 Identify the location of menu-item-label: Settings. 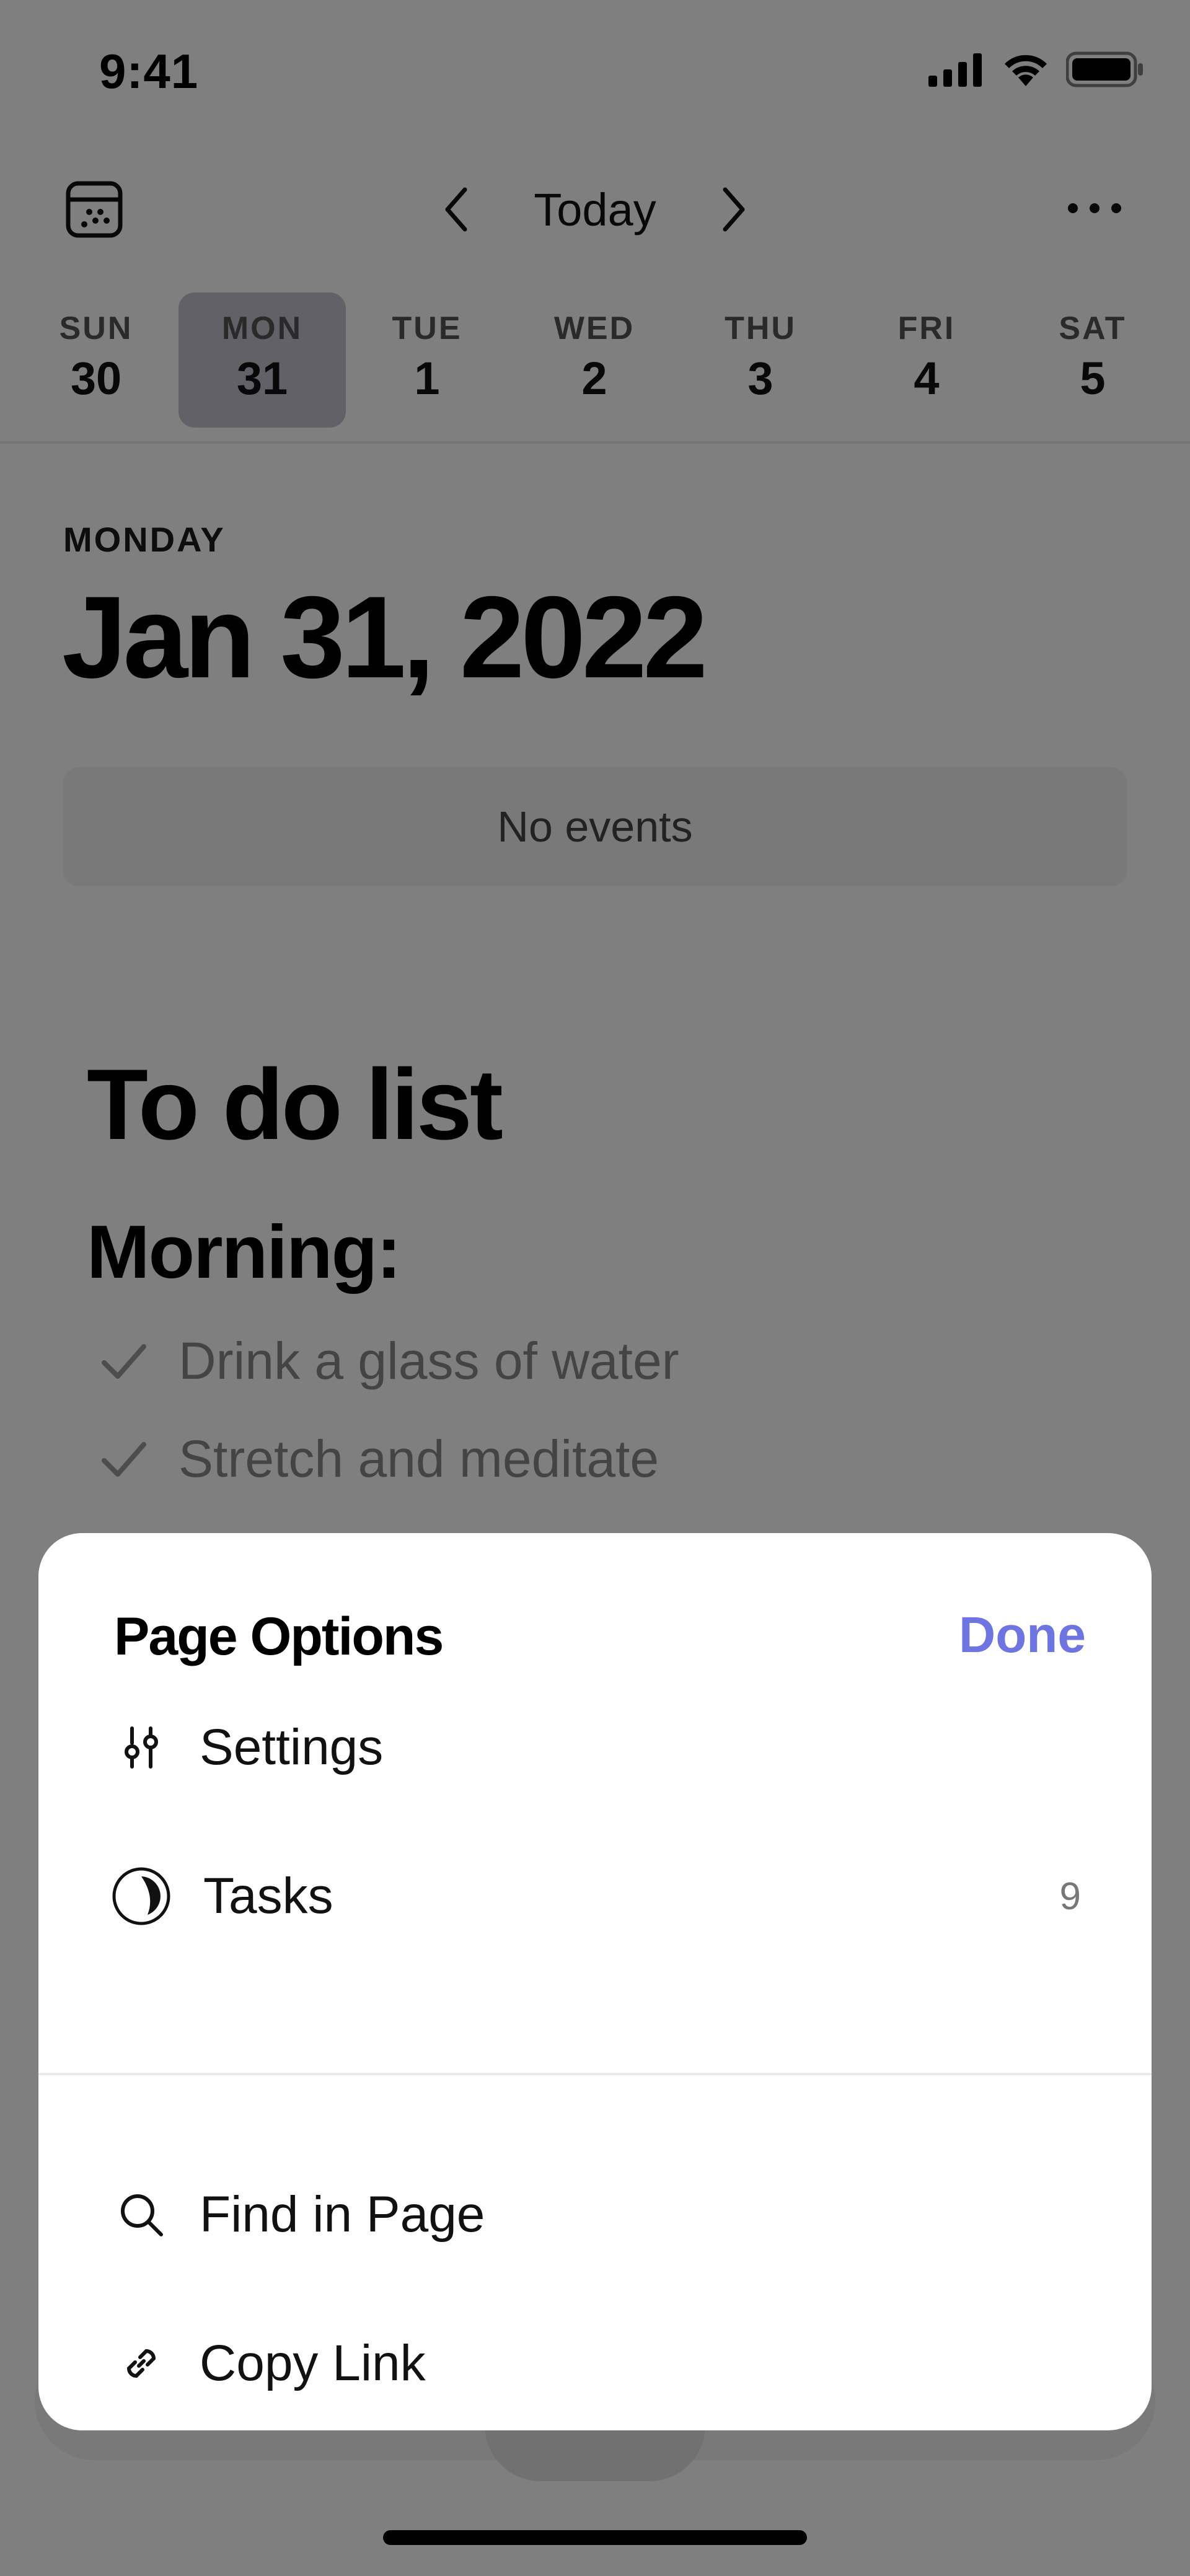
(292, 1747).